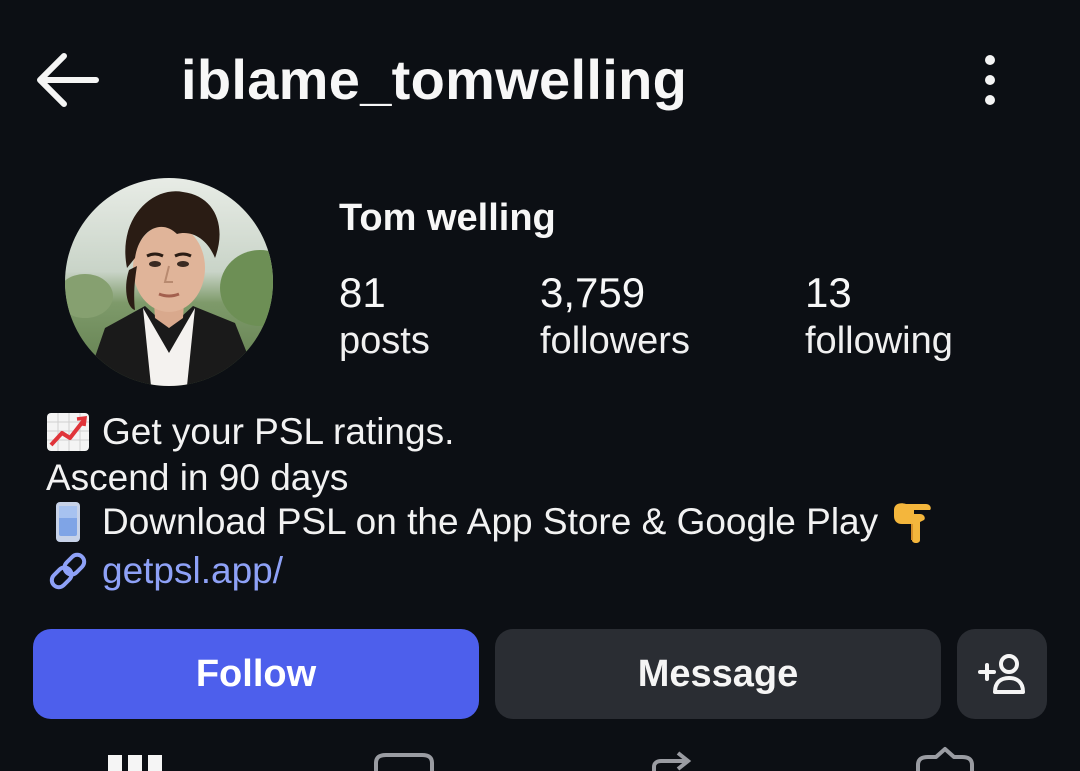  What do you see at coordinates (68, 522) in the screenshot?
I see `mobile-phone-emoji` at bounding box center [68, 522].